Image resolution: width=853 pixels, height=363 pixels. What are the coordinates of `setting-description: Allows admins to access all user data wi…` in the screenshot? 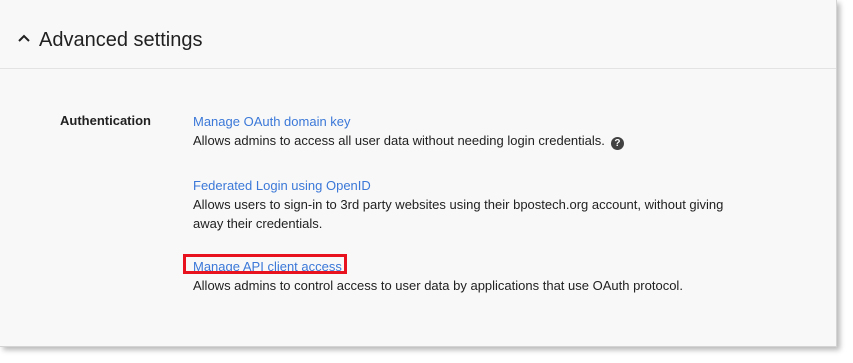 It's located at (473, 140).